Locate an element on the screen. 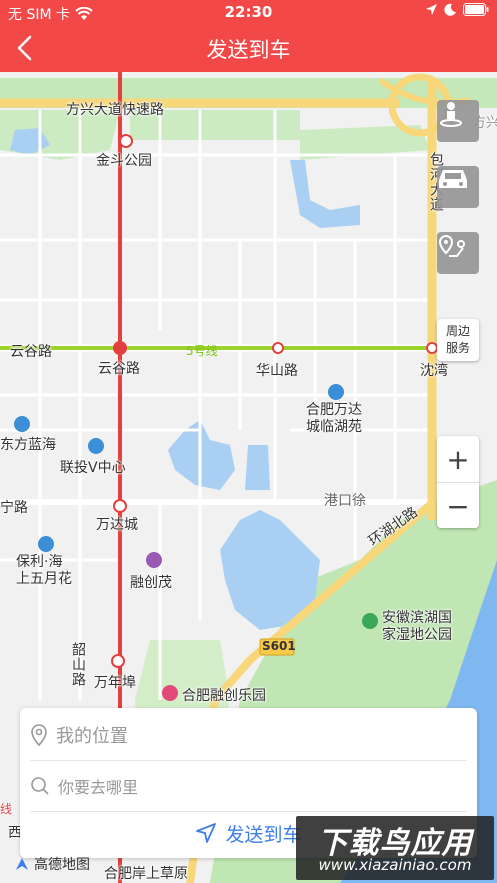 Image resolution: width=497 pixels, height=883 pixels. car-location-button is located at coordinates (458, 187).